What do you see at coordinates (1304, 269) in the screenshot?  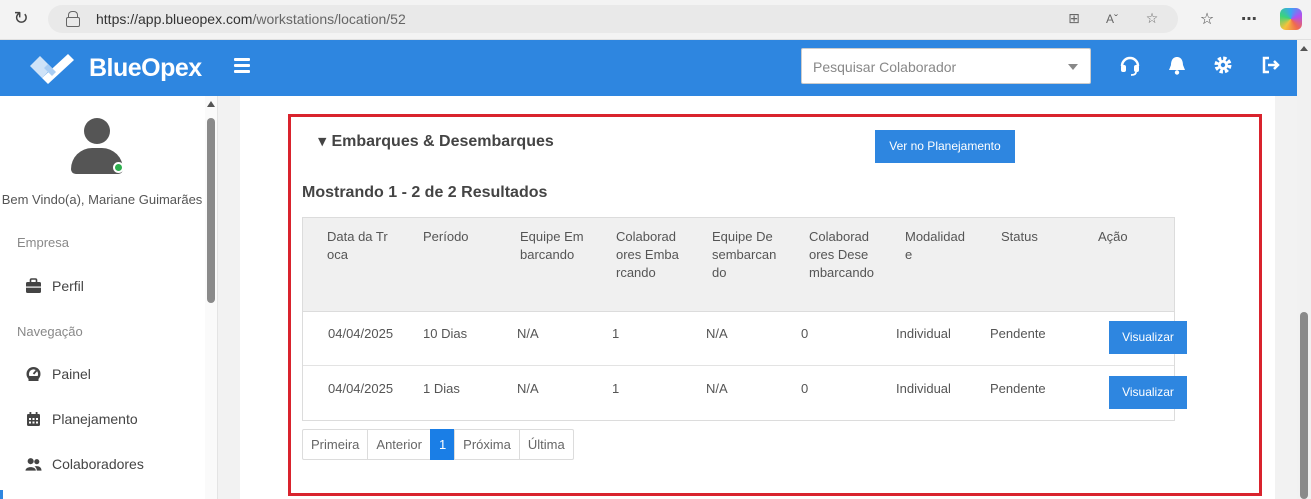 I see `page-scrollbar` at bounding box center [1304, 269].